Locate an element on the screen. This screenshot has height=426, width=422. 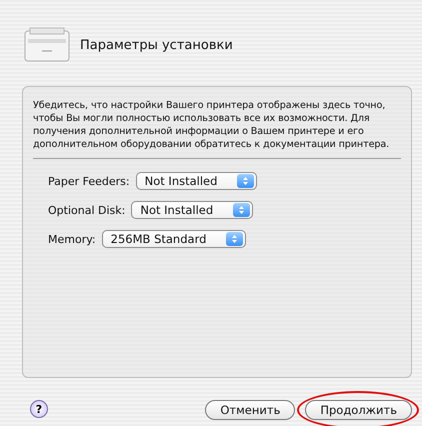
printer-icon is located at coordinates (47, 45).